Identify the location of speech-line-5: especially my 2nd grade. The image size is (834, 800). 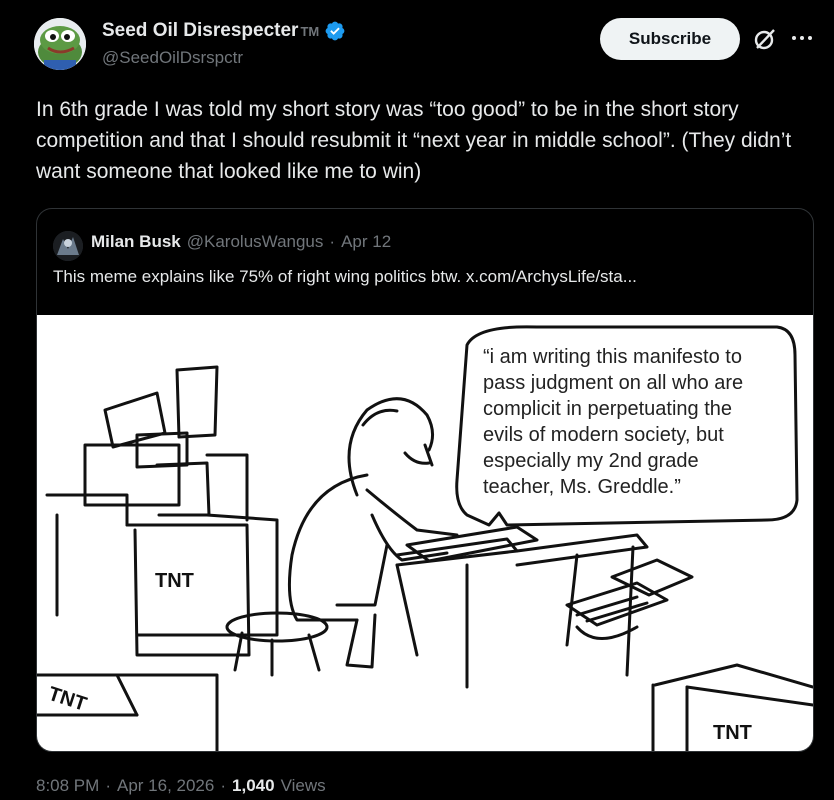
(591, 461).